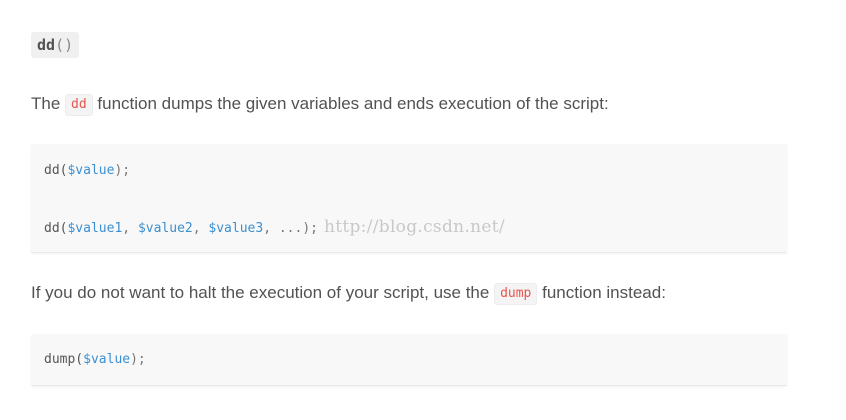  What do you see at coordinates (409, 360) in the screenshot?
I see `code-block-dump-example: dump($value);` at bounding box center [409, 360].